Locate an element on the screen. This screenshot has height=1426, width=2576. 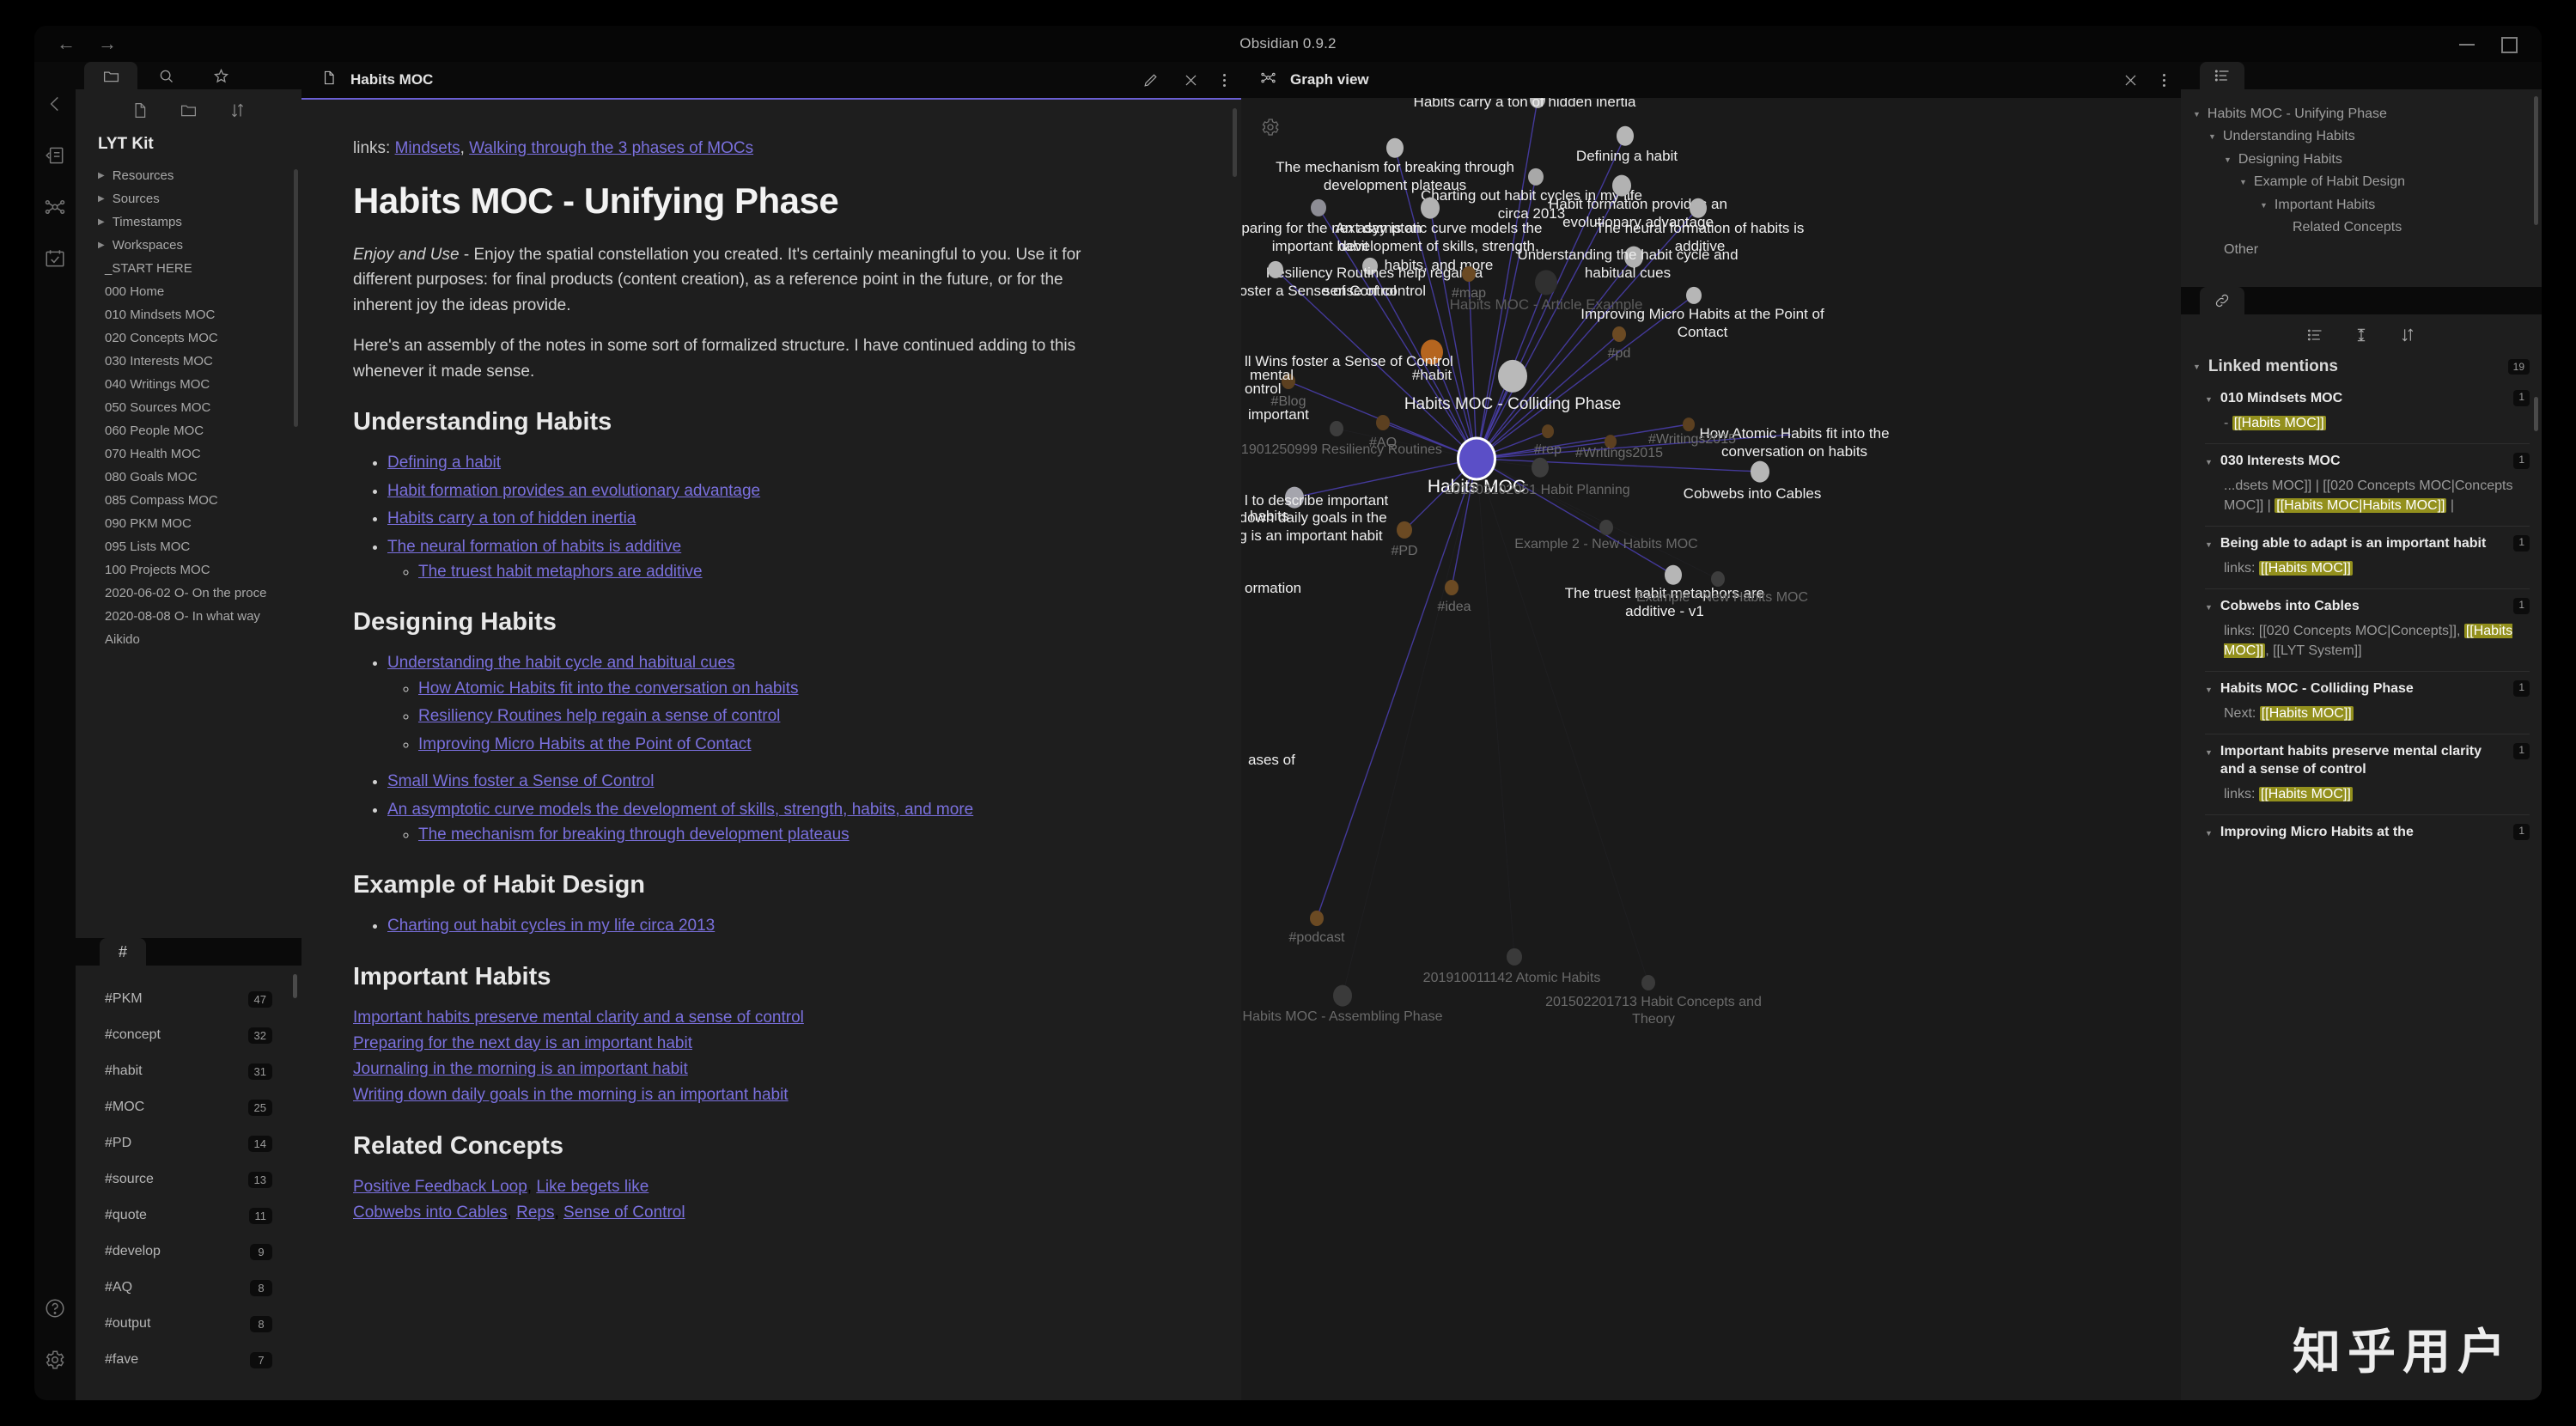
search-tab is located at coordinates (165, 75).